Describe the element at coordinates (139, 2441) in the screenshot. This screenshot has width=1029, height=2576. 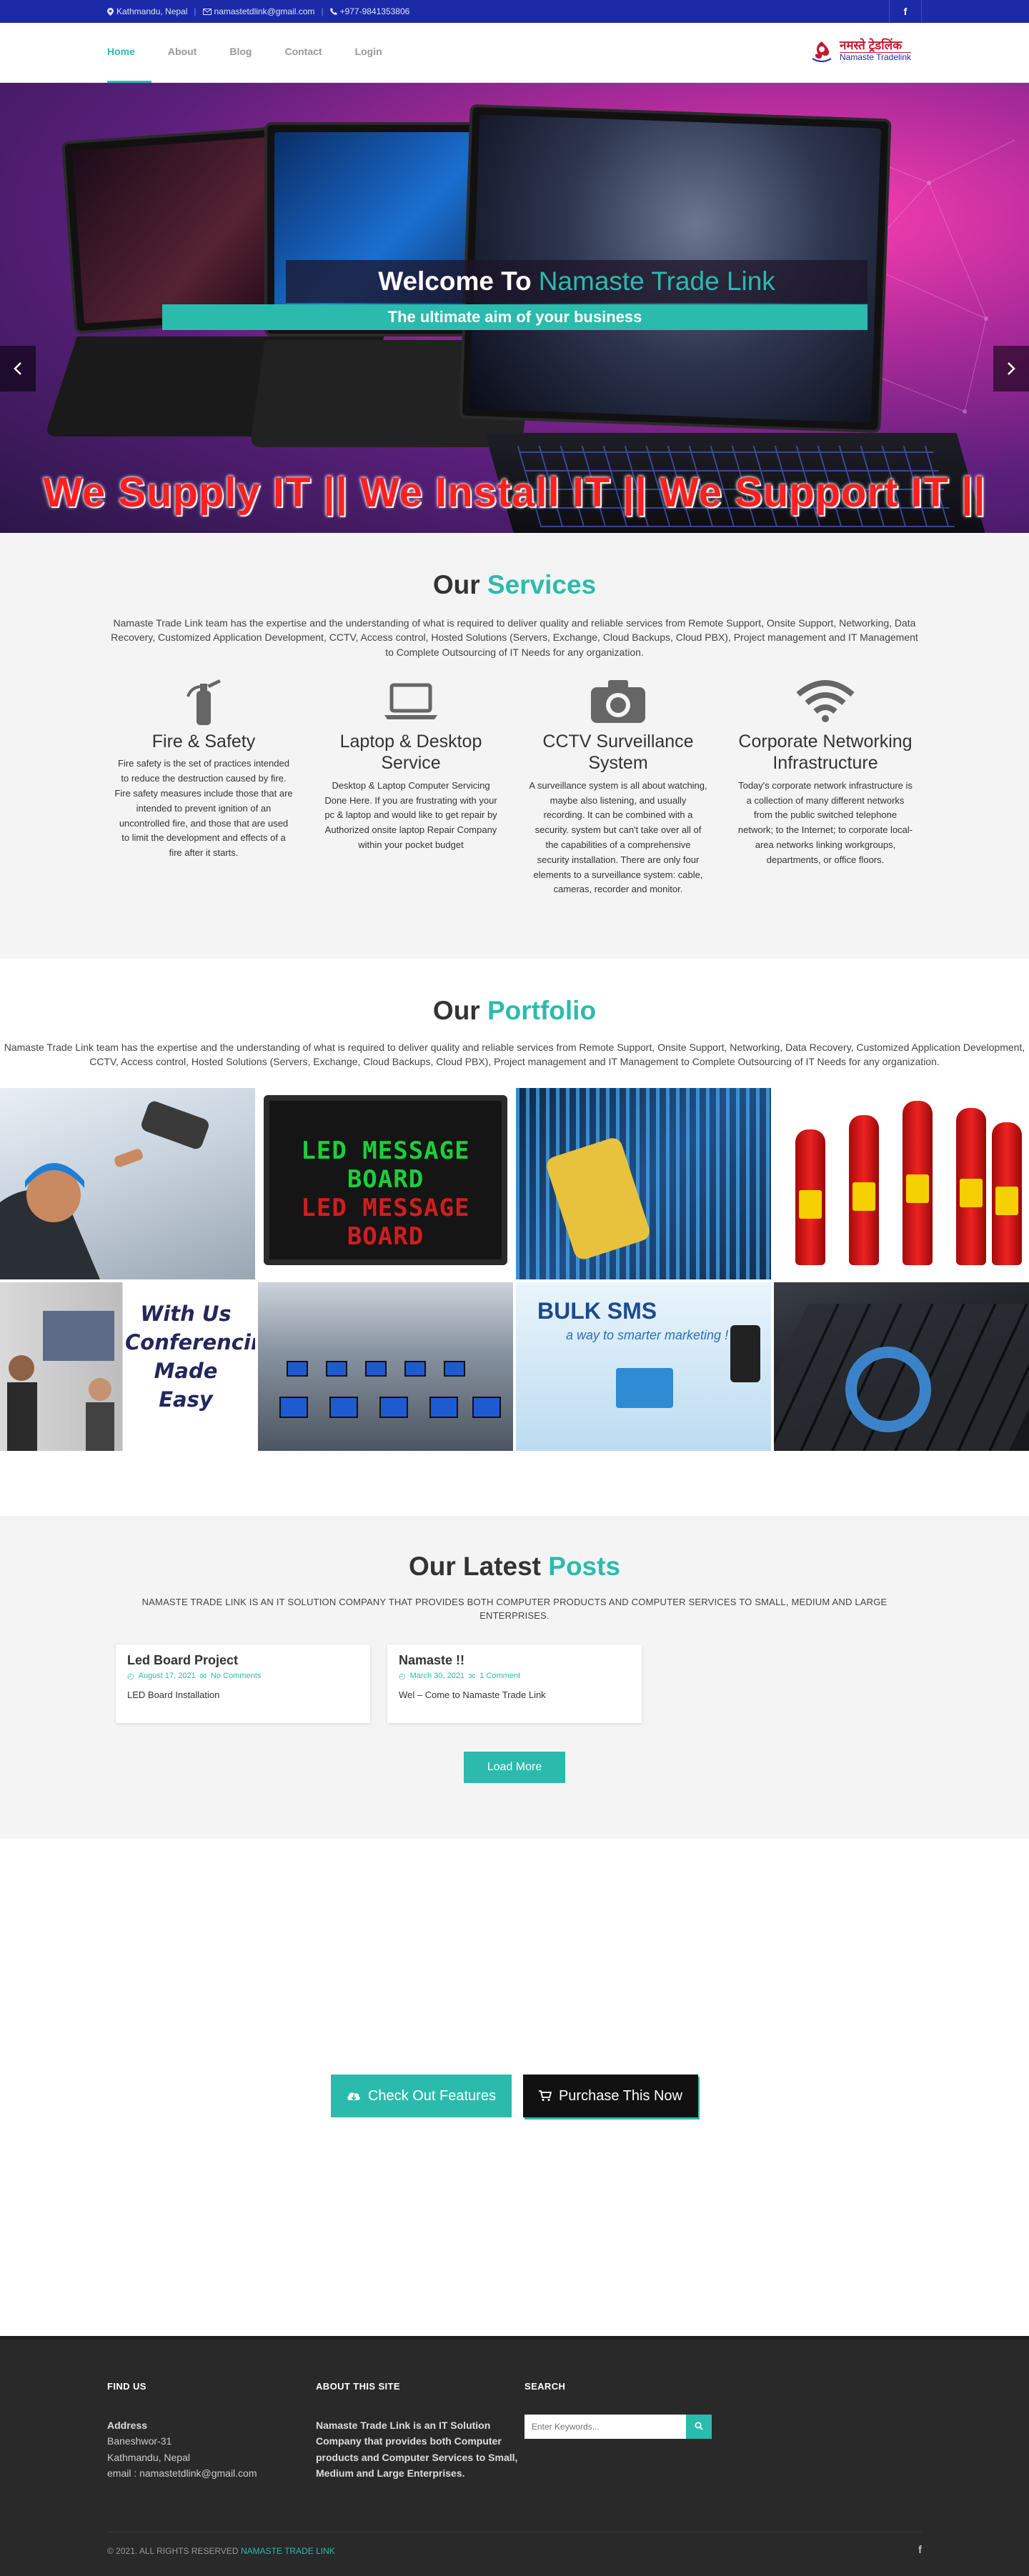
I see `address-line-1: Baneshwor-31` at that location.